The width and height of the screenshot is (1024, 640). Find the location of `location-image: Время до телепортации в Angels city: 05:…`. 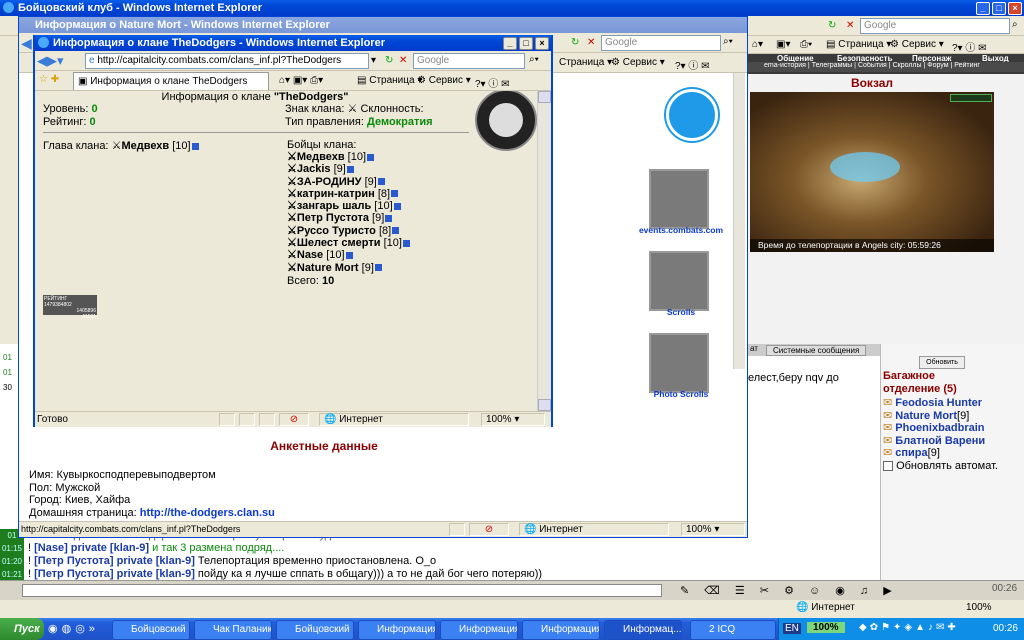

location-image: Время до телепортации в Angels city: 05:… is located at coordinates (872, 172).